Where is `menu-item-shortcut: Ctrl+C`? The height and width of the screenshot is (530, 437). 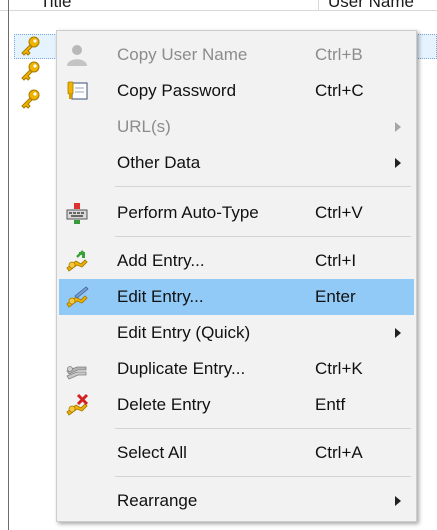 menu-item-shortcut: Ctrl+C is located at coordinates (339, 90).